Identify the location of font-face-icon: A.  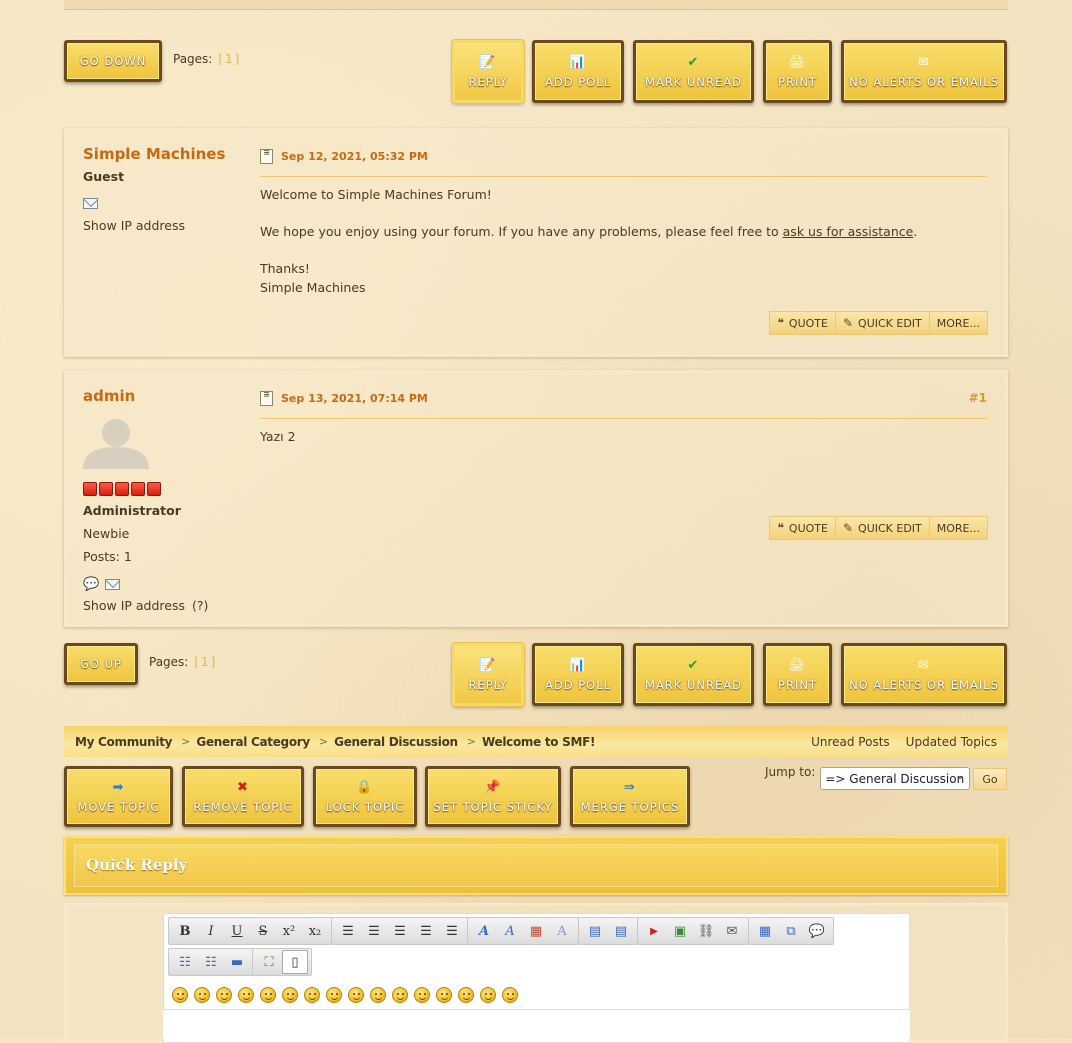
(484, 931).